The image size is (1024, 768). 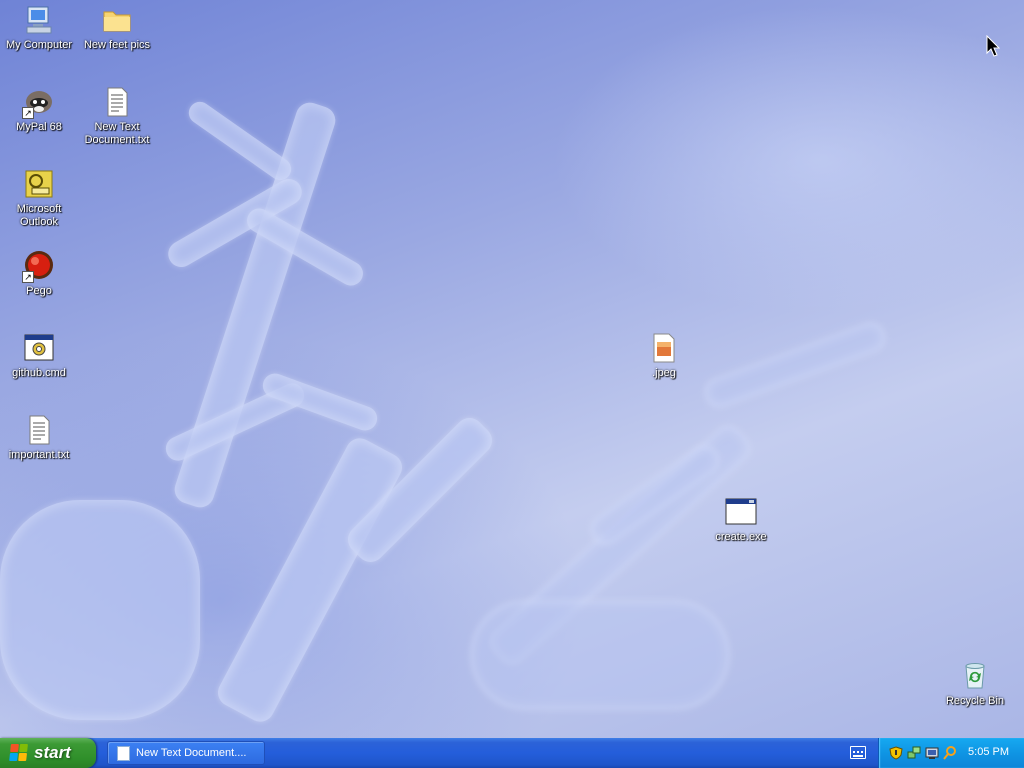 I want to click on mouse-cursor-icon, so click(x=993, y=46).